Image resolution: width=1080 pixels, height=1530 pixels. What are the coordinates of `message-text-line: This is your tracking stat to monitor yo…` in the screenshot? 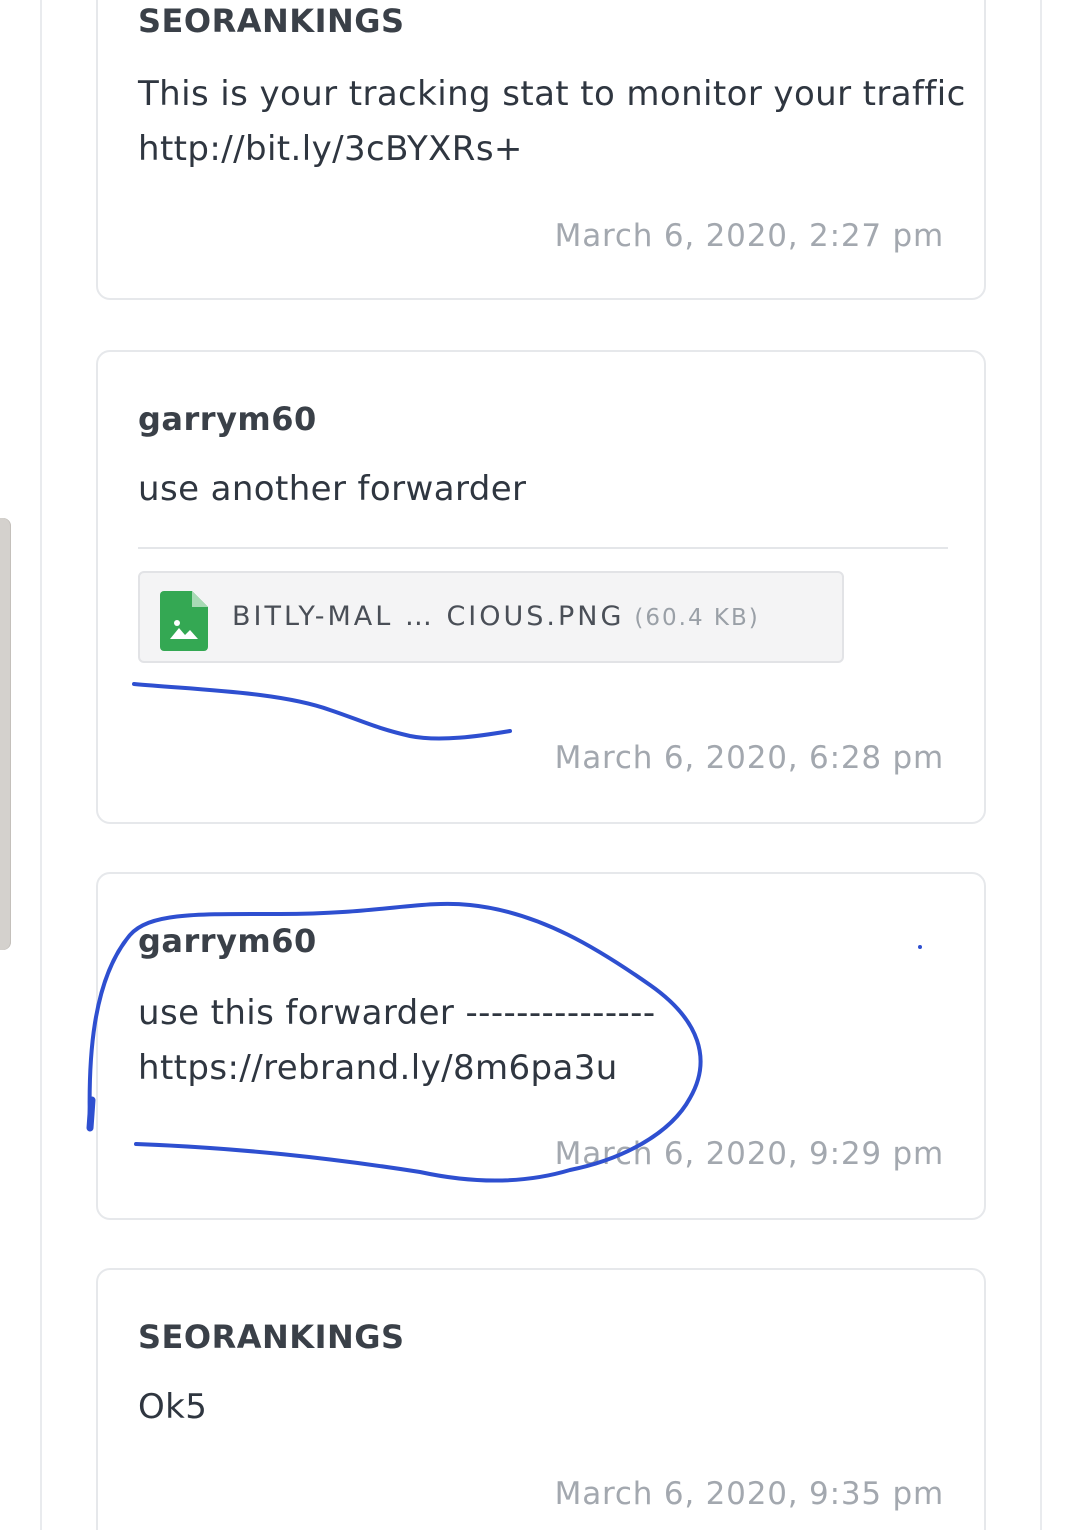 It's located at (552, 94).